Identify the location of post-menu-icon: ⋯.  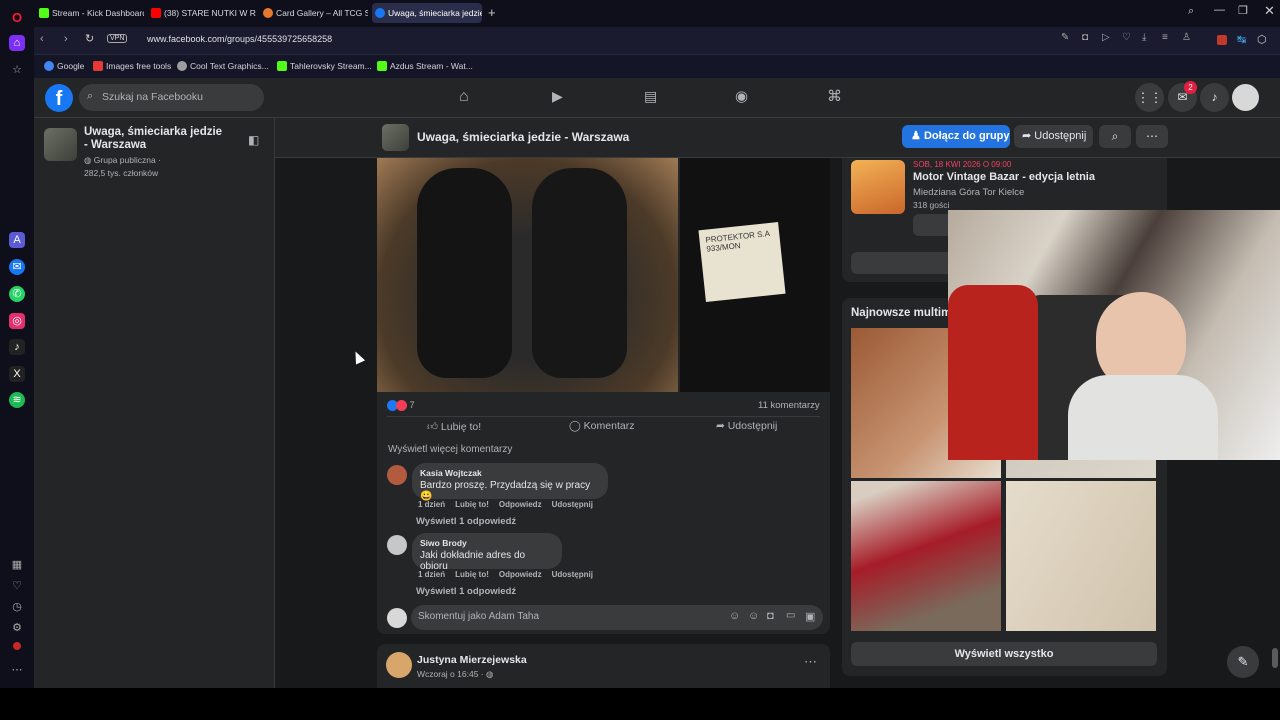
(810, 662).